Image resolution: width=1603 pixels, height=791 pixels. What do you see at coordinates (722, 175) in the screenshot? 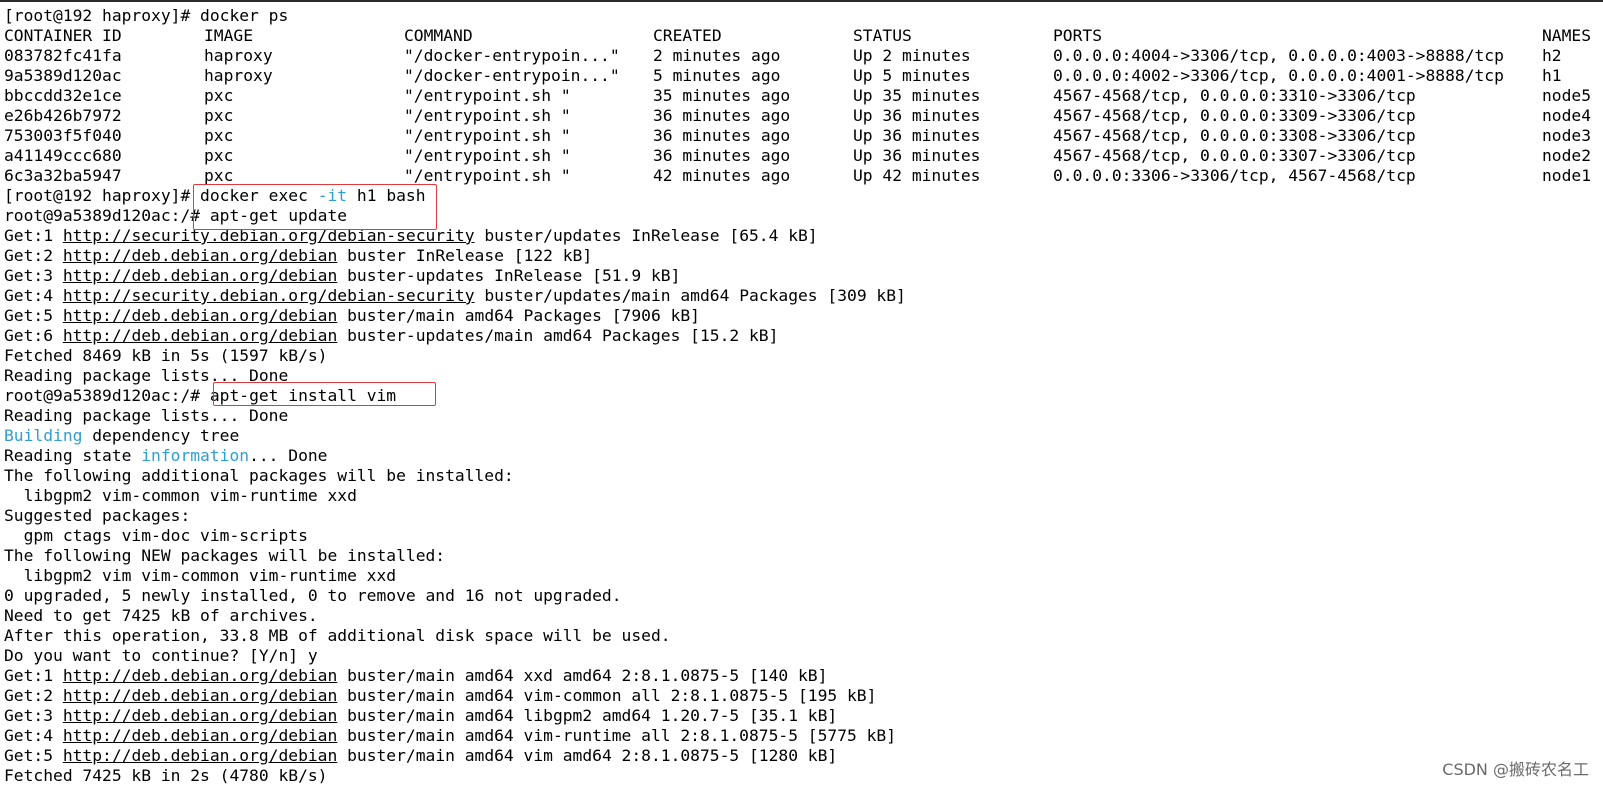
I see `container-created: 42 minutes ago` at bounding box center [722, 175].